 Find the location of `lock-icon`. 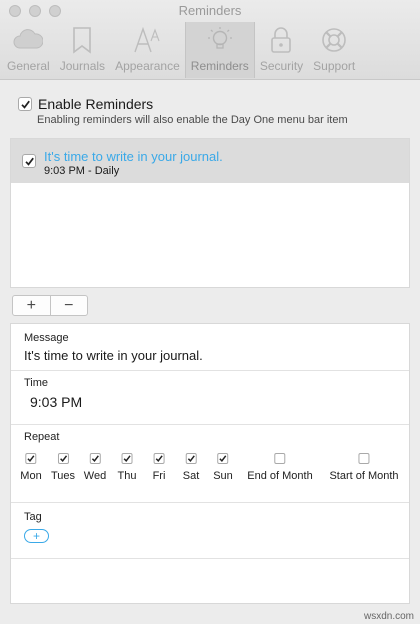

lock-icon is located at coordinates (281, 40).